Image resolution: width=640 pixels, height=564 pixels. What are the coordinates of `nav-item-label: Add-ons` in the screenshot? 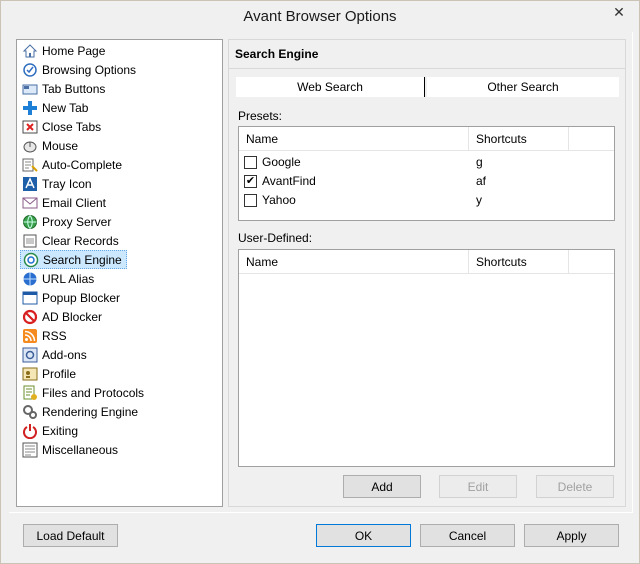 It's located at (64, 354).